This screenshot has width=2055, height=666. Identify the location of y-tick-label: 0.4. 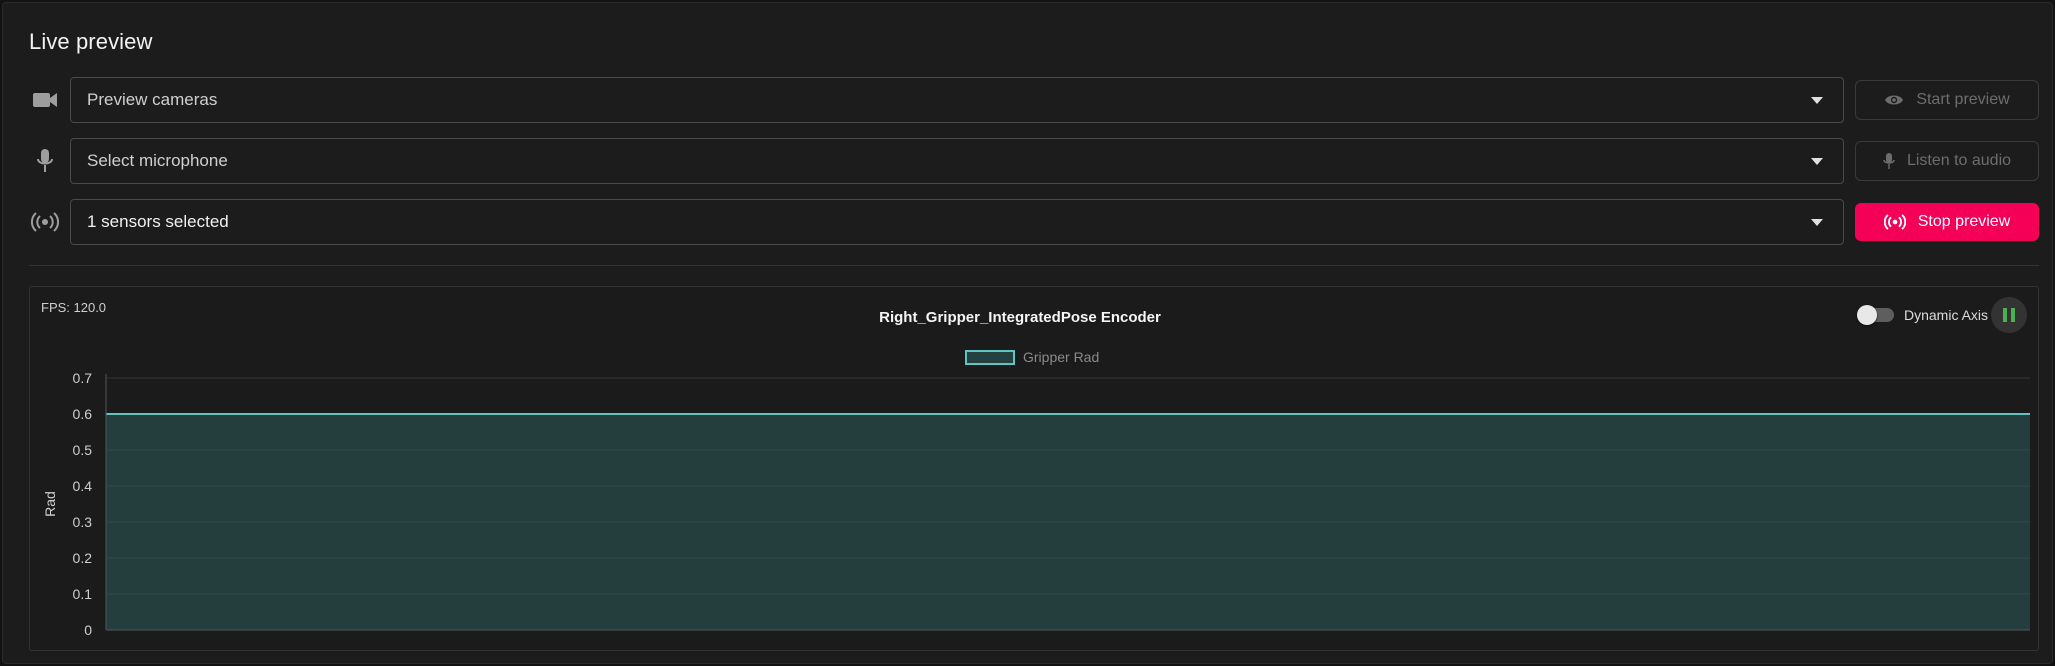
(83, 486).